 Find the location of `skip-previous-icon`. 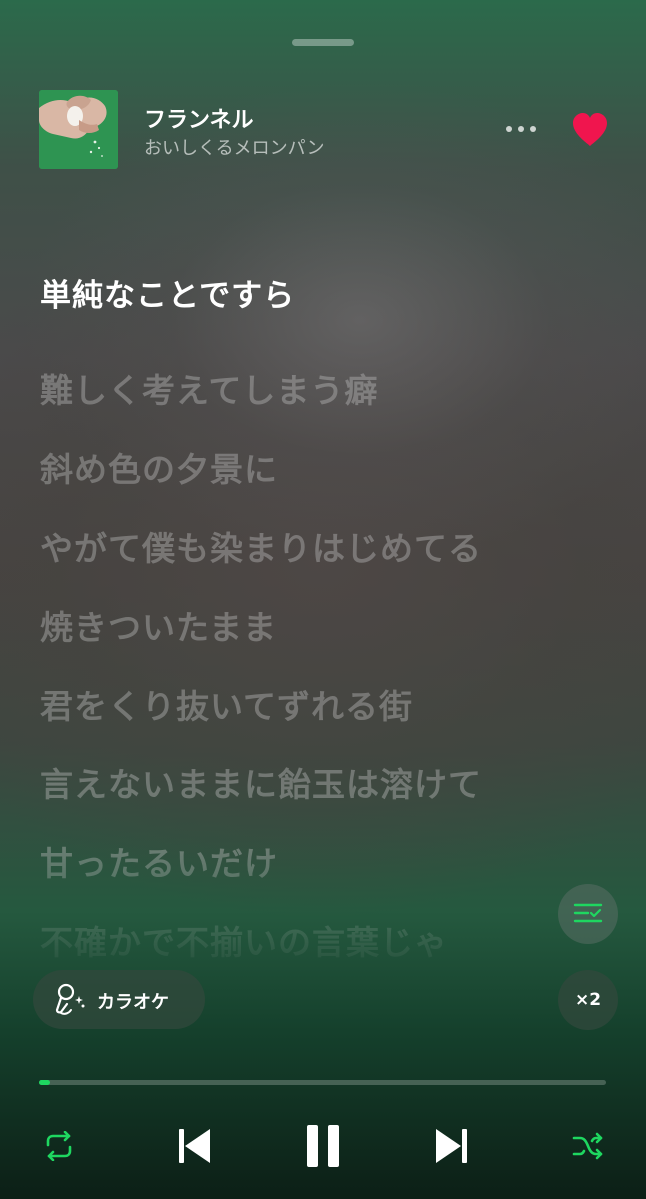

skip-previous-icon is located at coordinates (194, 1146).